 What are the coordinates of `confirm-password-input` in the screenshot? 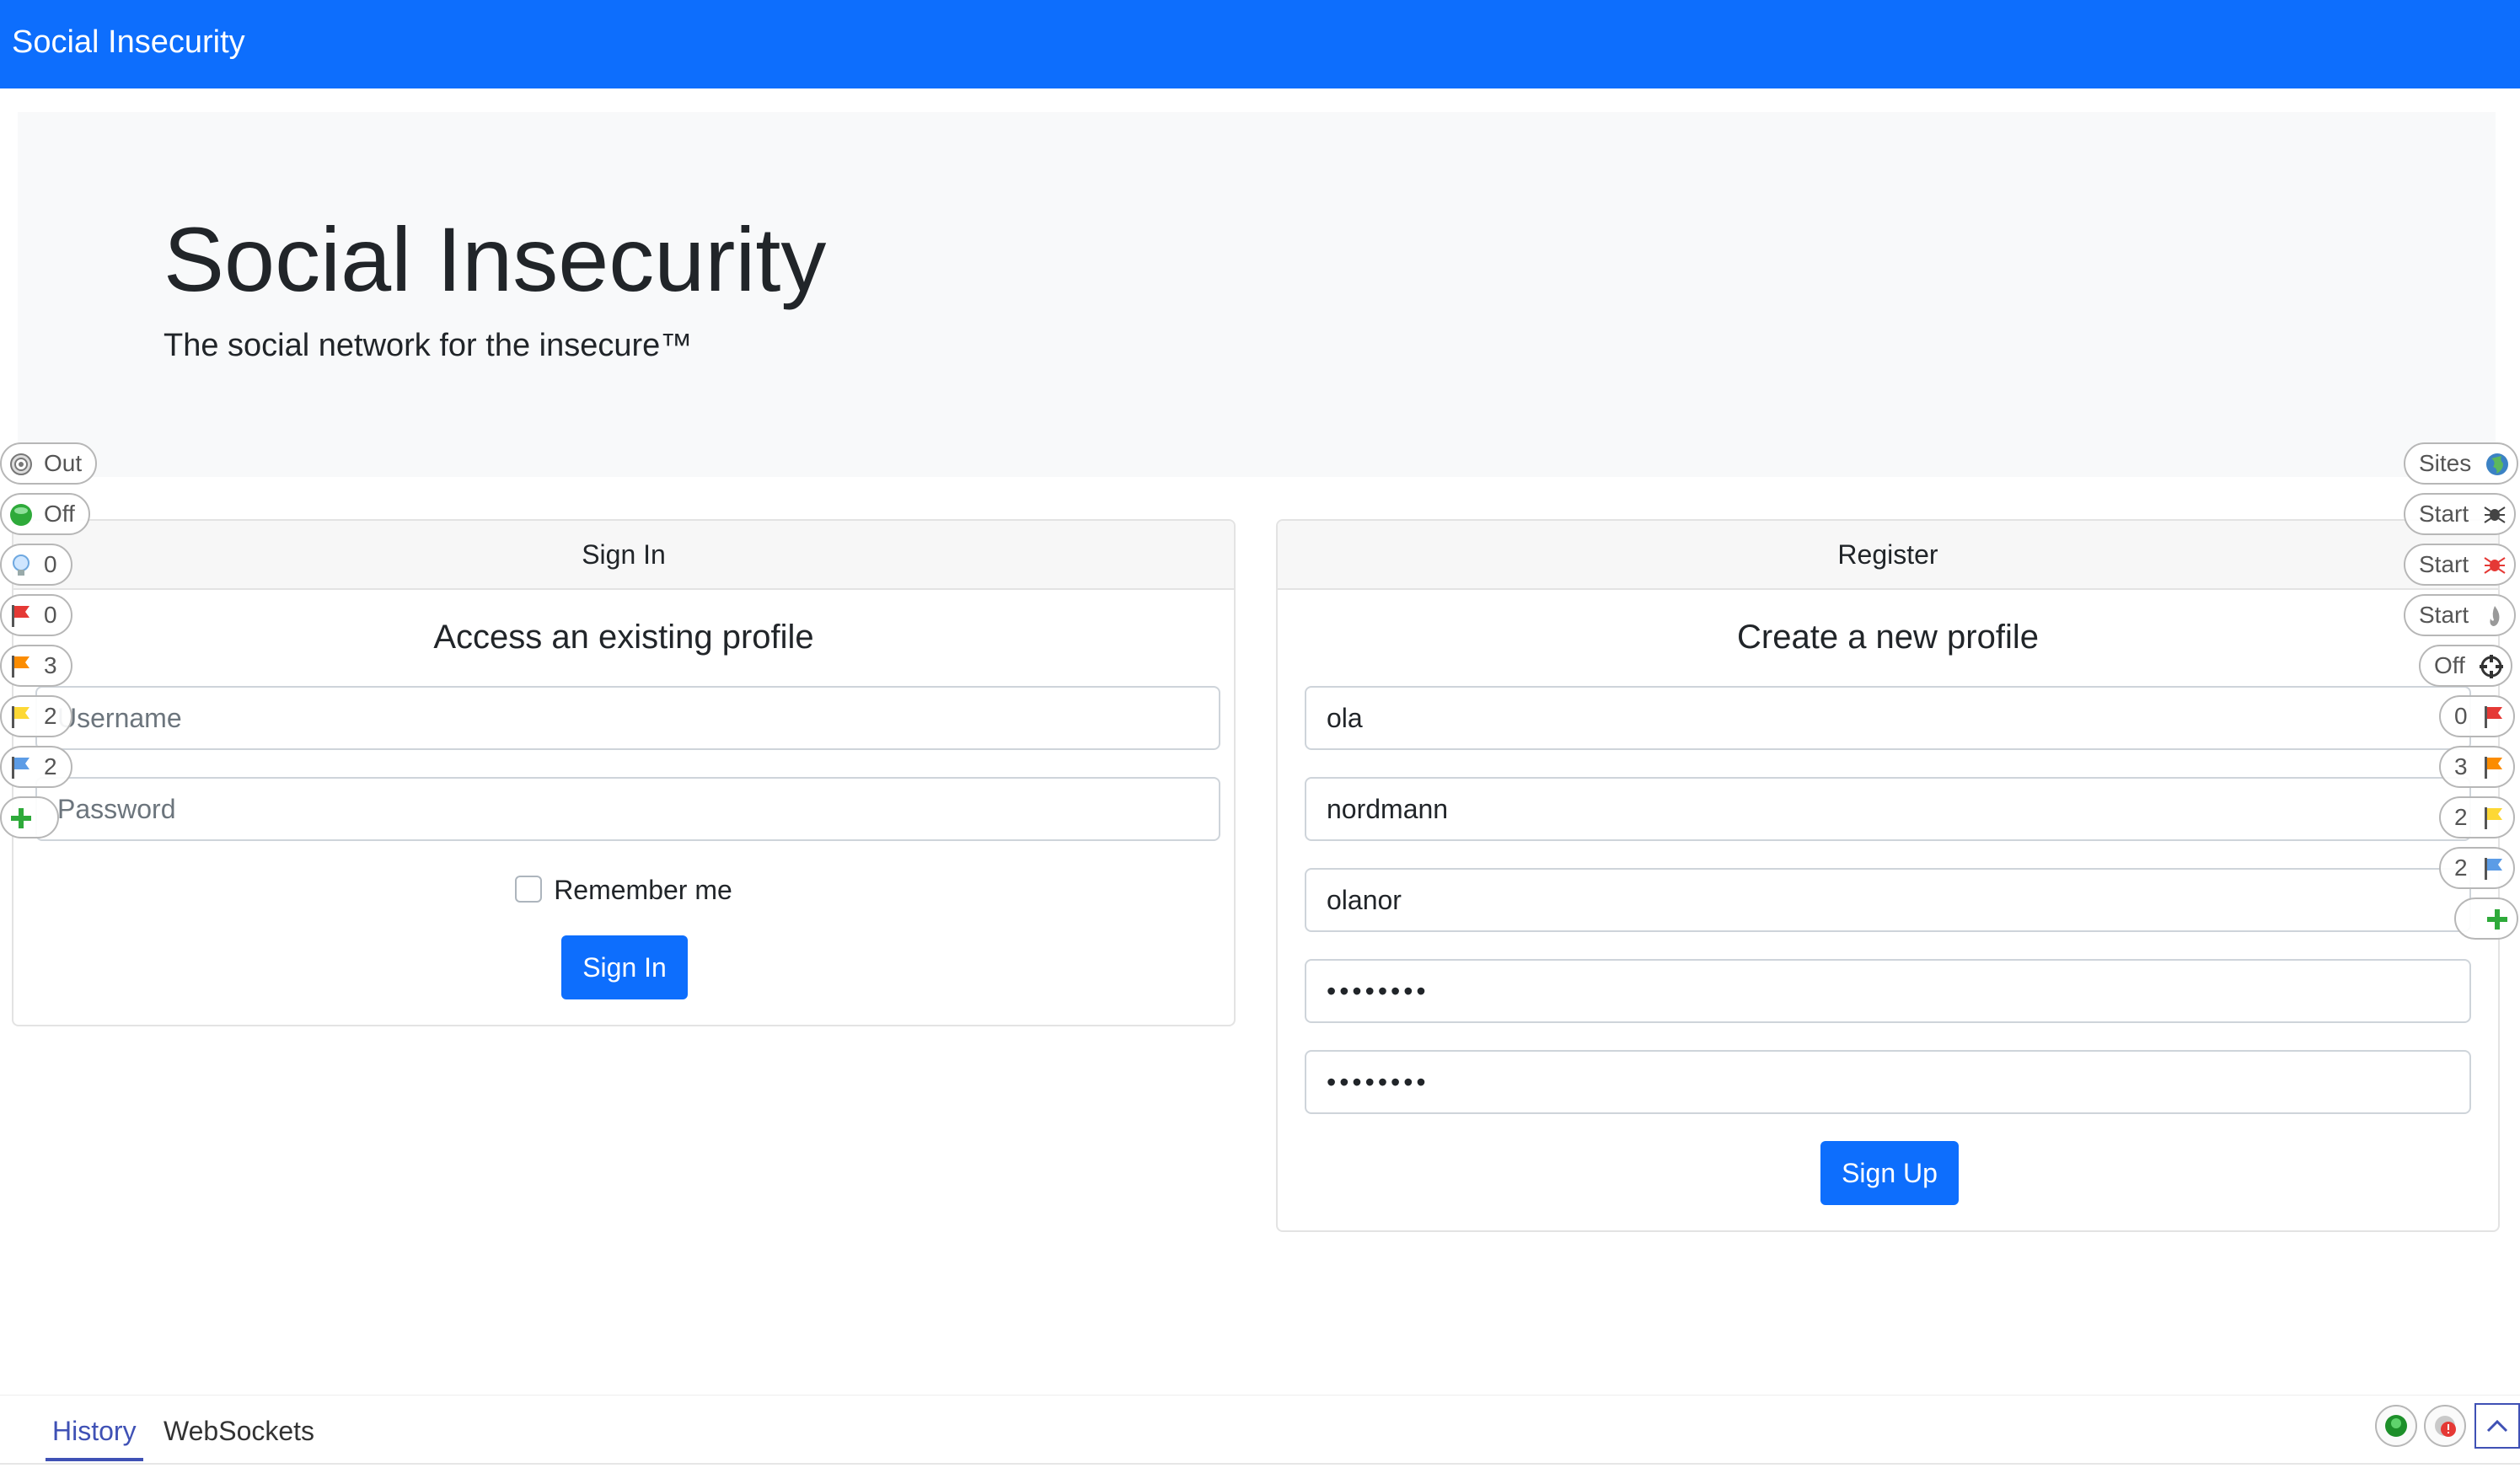 It's located at (1888, 1082).